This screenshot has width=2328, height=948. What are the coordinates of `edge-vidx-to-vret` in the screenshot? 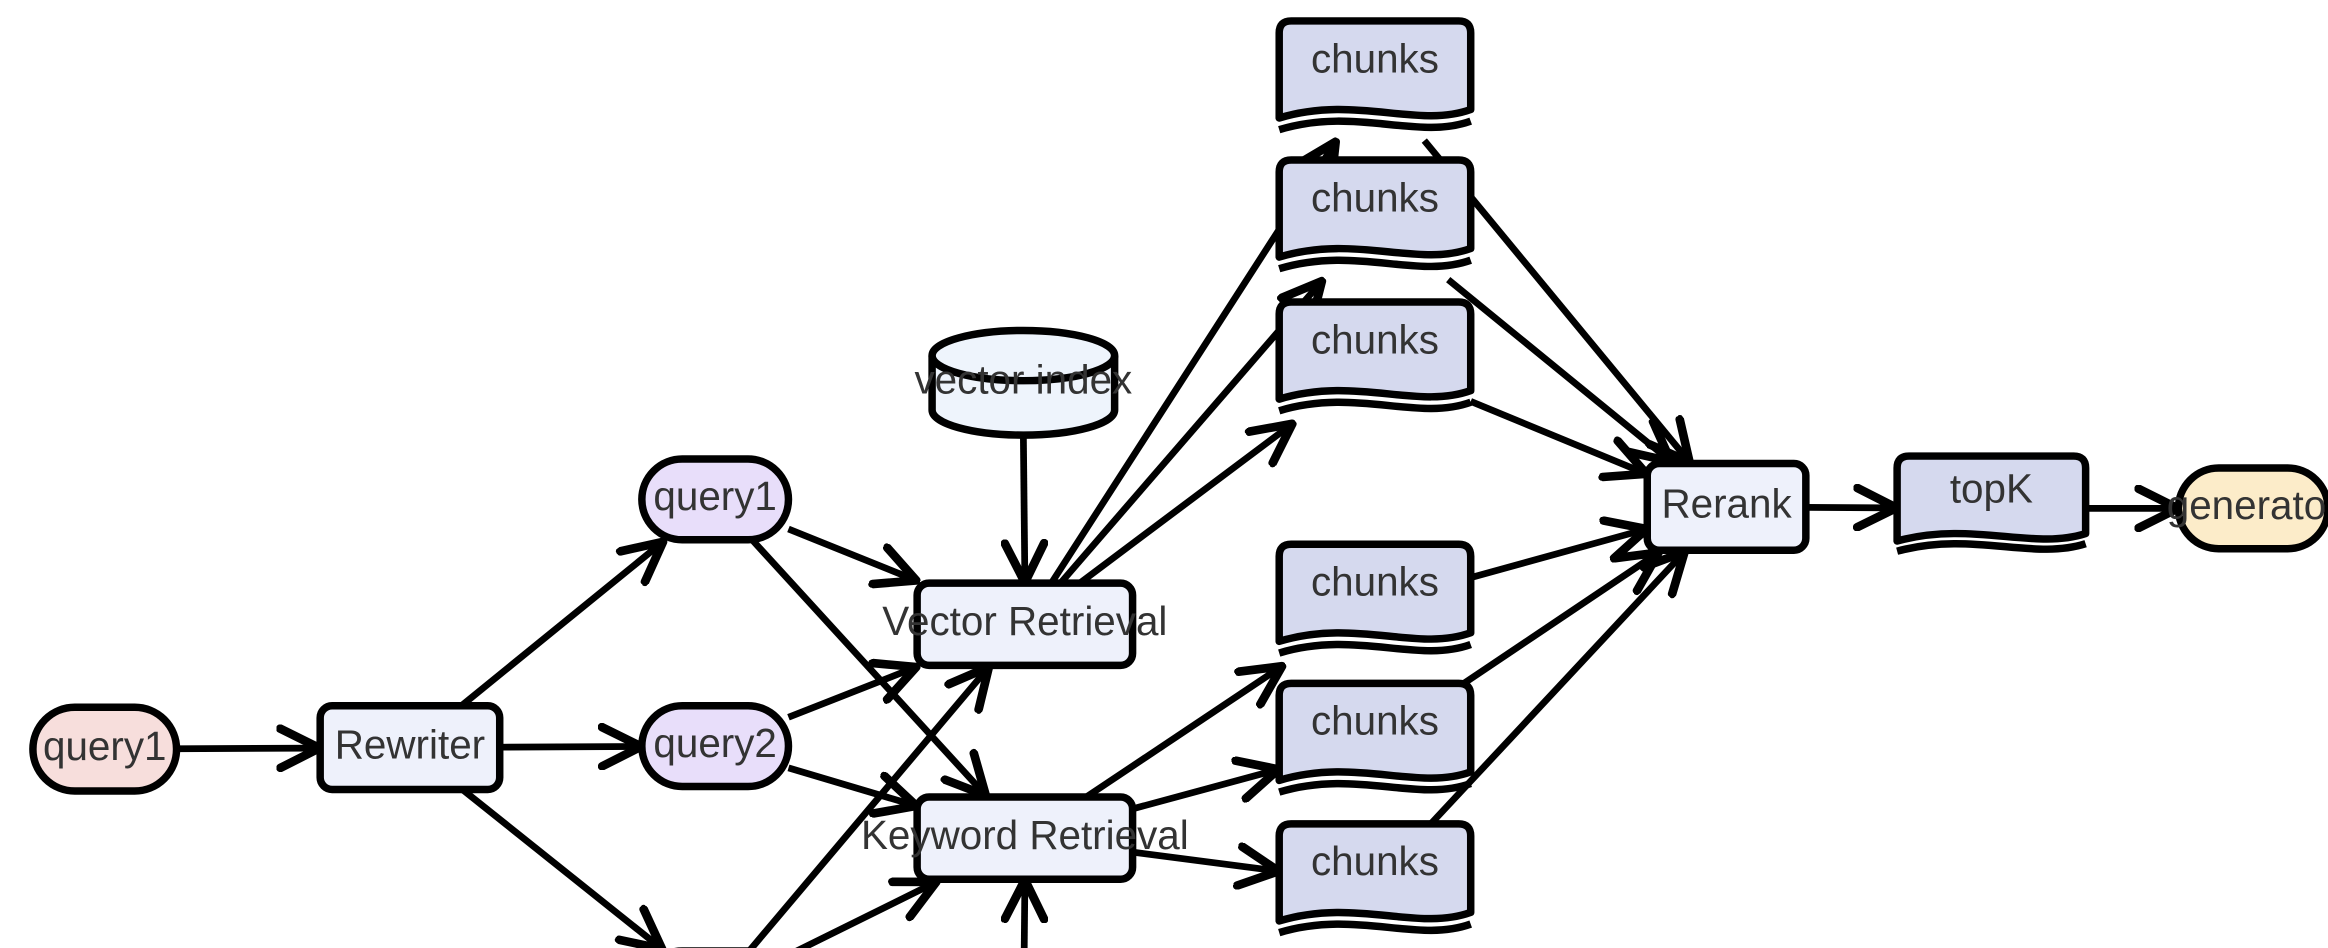 It's located at (1023, 507).